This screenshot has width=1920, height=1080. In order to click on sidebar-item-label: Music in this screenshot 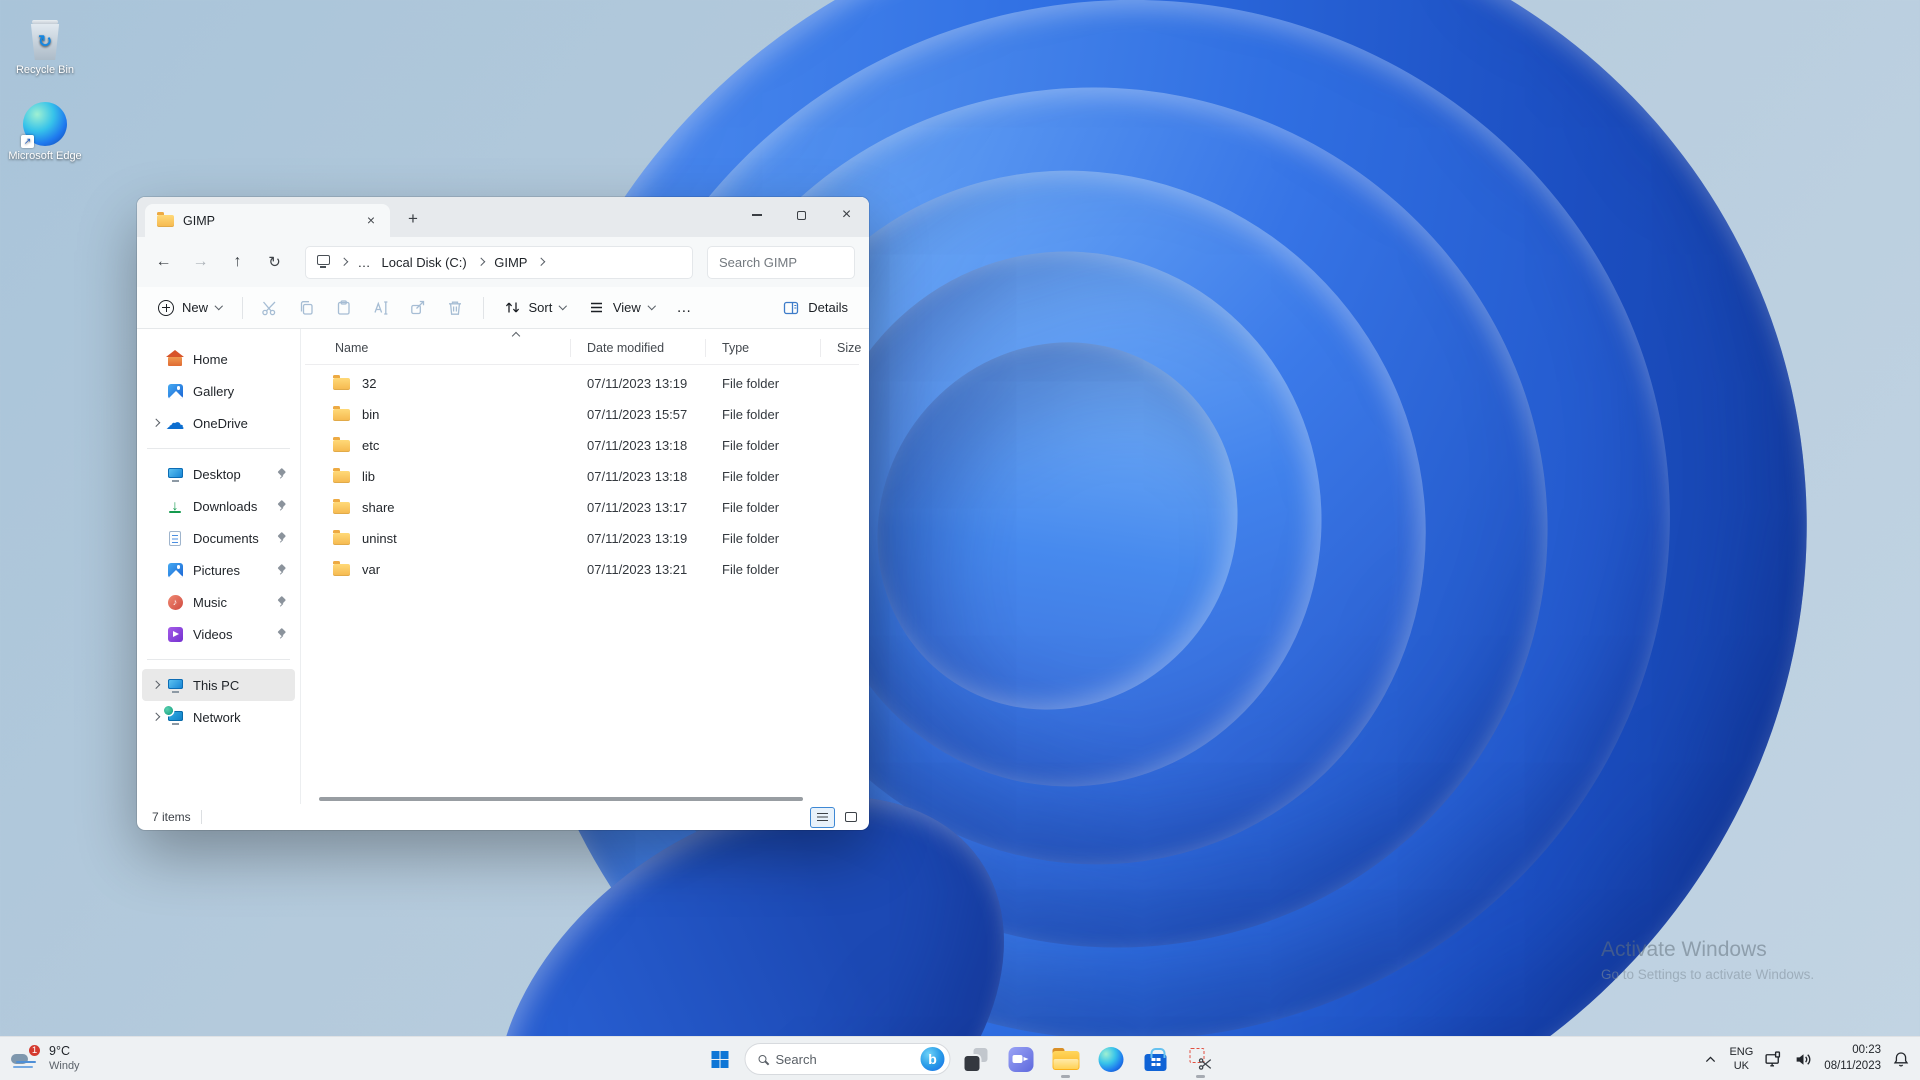, I will do `click(210, 602)`.